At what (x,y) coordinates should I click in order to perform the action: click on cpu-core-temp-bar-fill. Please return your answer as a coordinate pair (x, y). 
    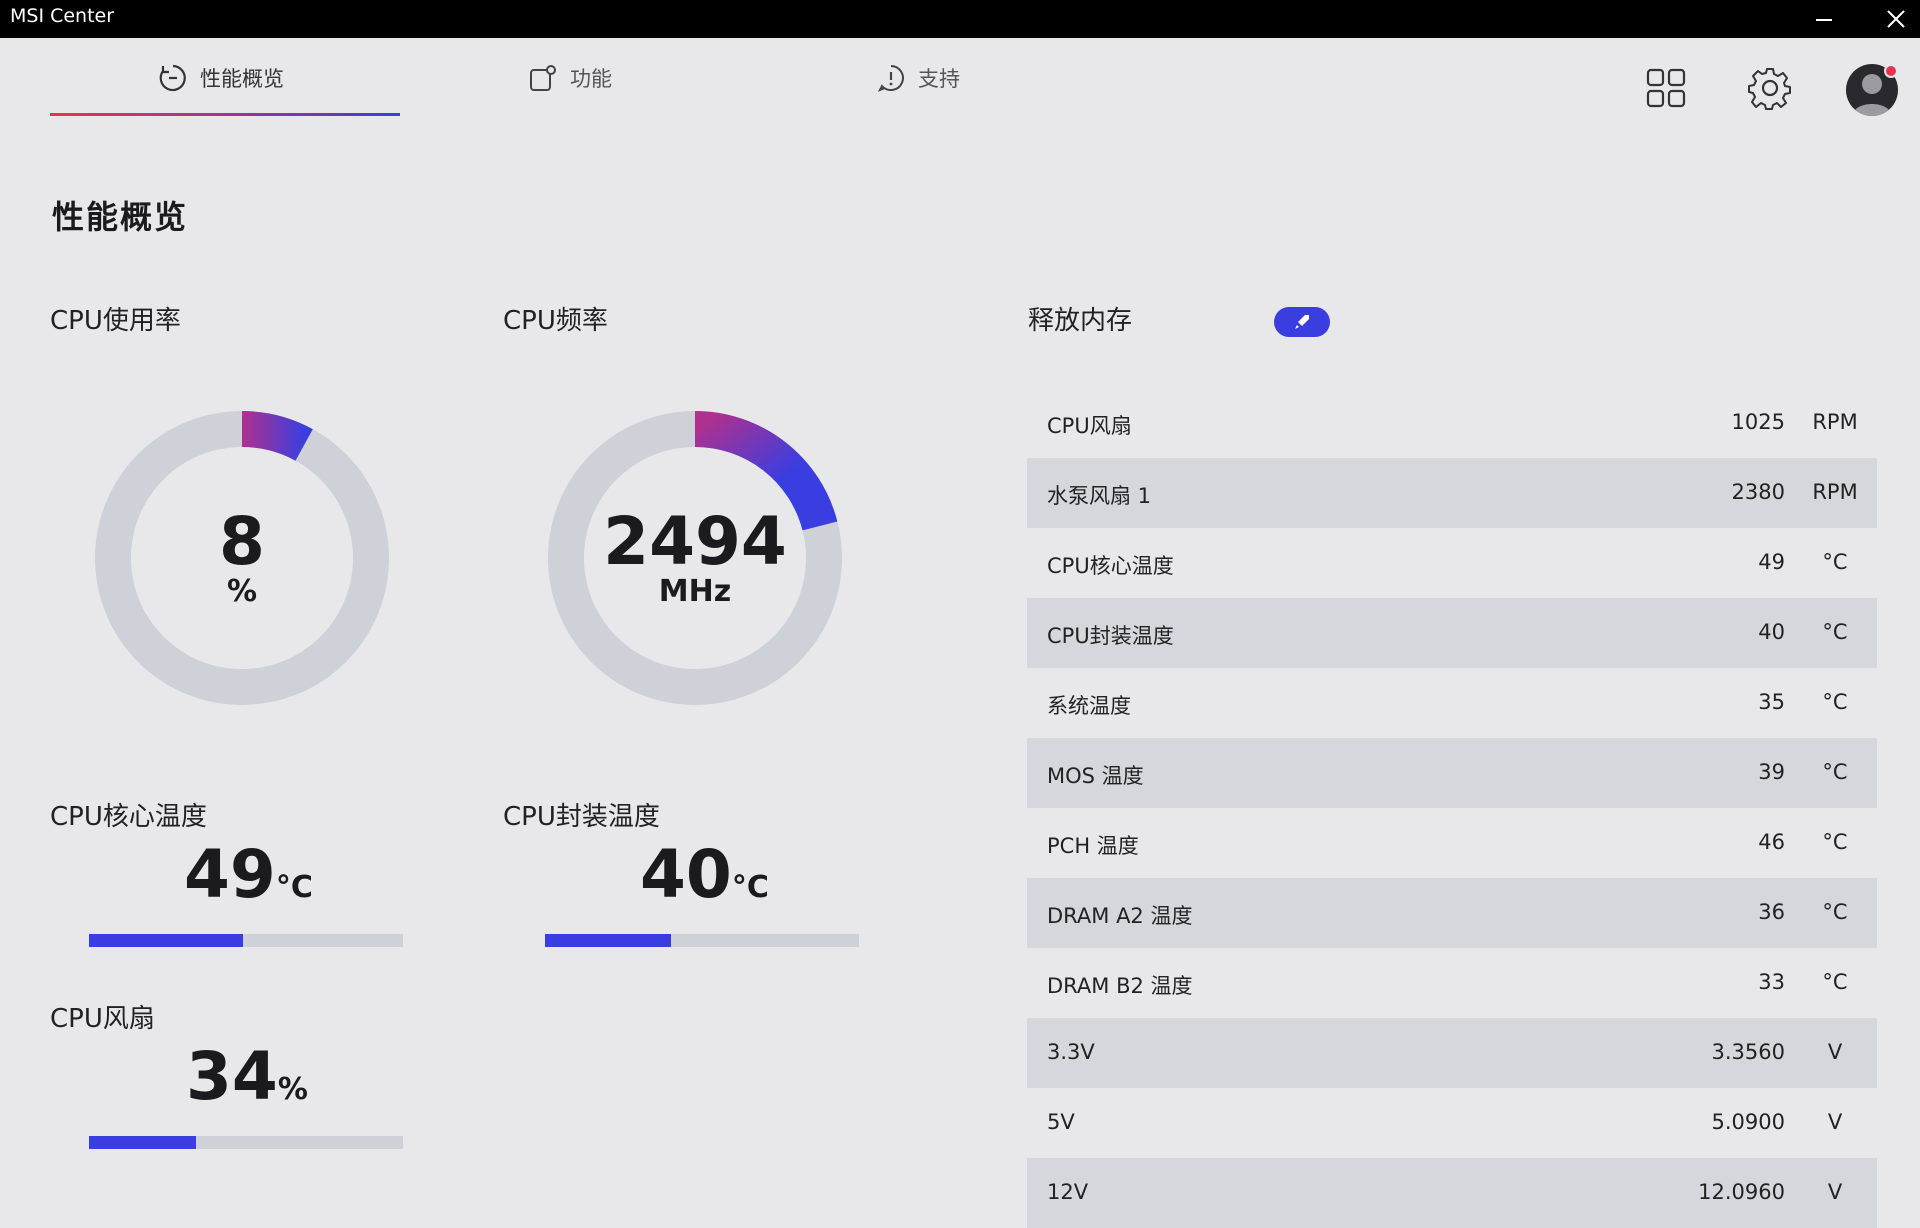
    Looking at the image, I should click on (166, 940).